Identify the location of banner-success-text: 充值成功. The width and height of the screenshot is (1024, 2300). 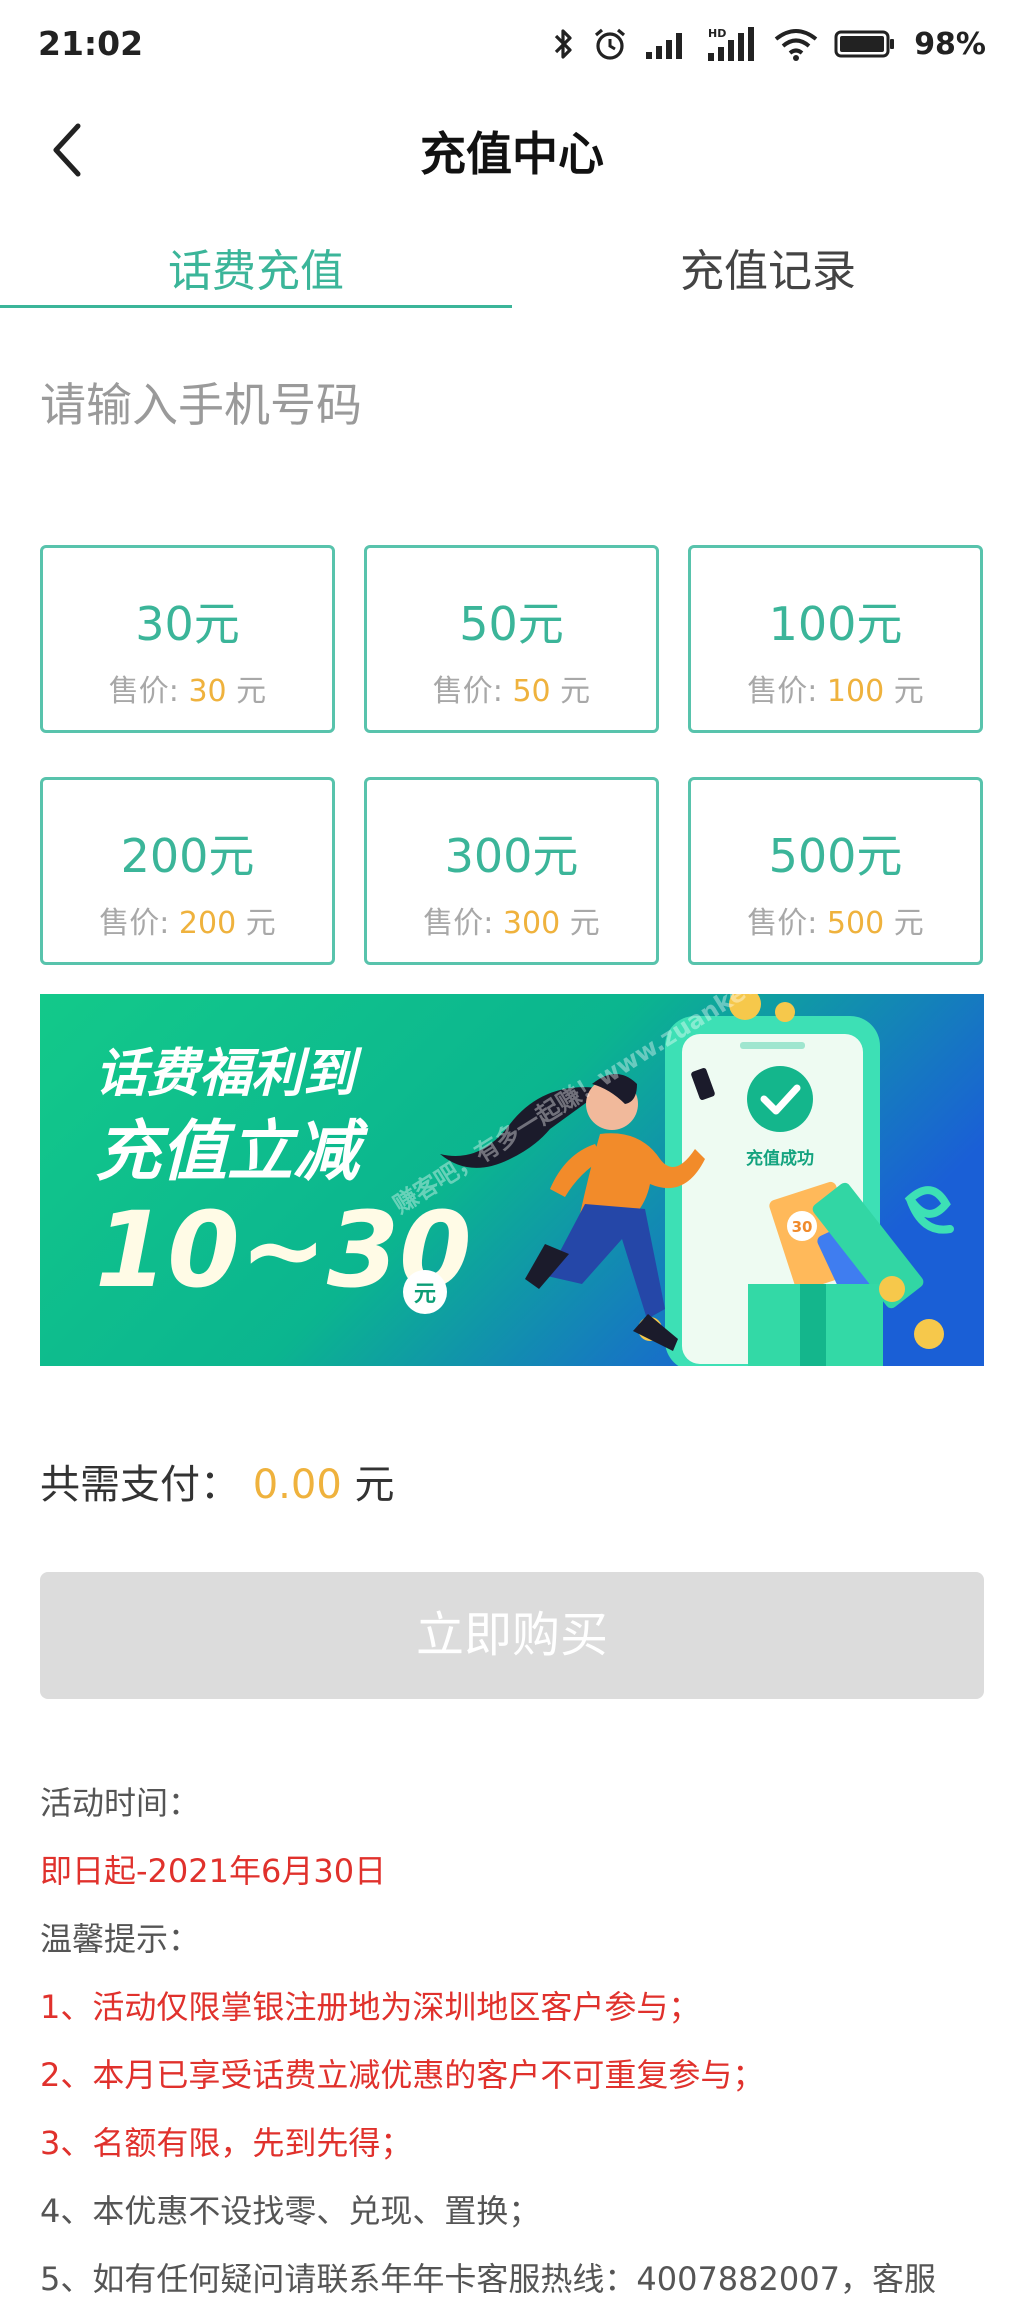
(780, 1158).